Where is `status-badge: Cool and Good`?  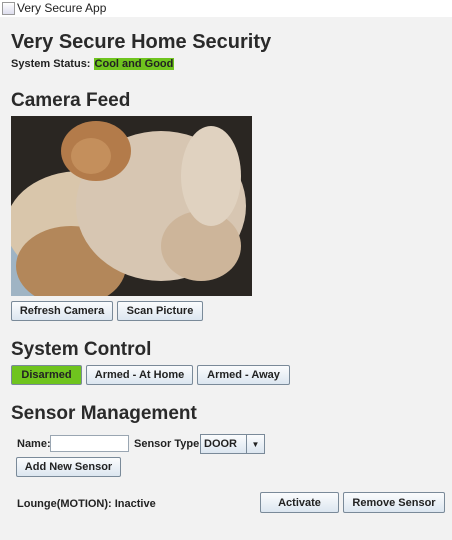
status-badge: Cool and Good is located at coordinates (134, 64).